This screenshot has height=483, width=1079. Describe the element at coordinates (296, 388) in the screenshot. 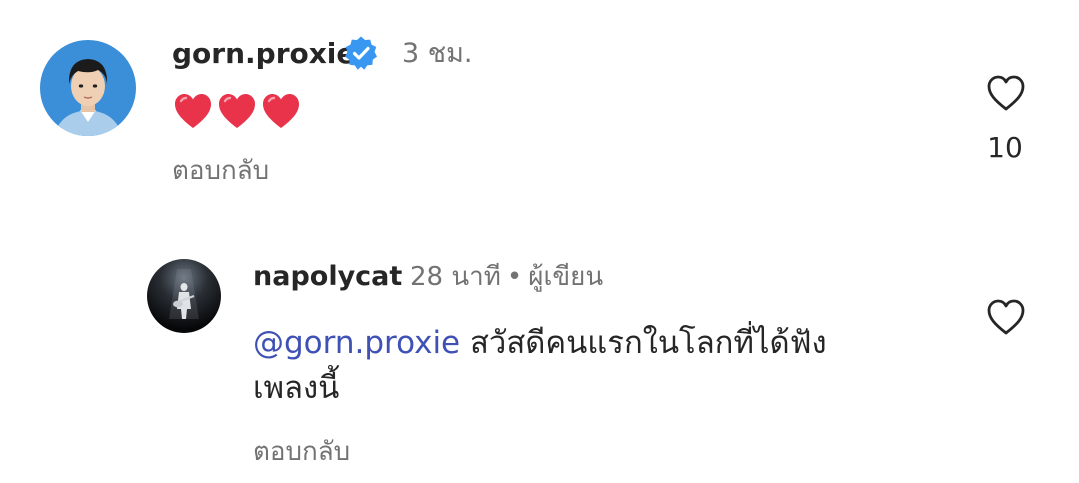

I see `comment-text-line2: เพลงนี้` at that location.